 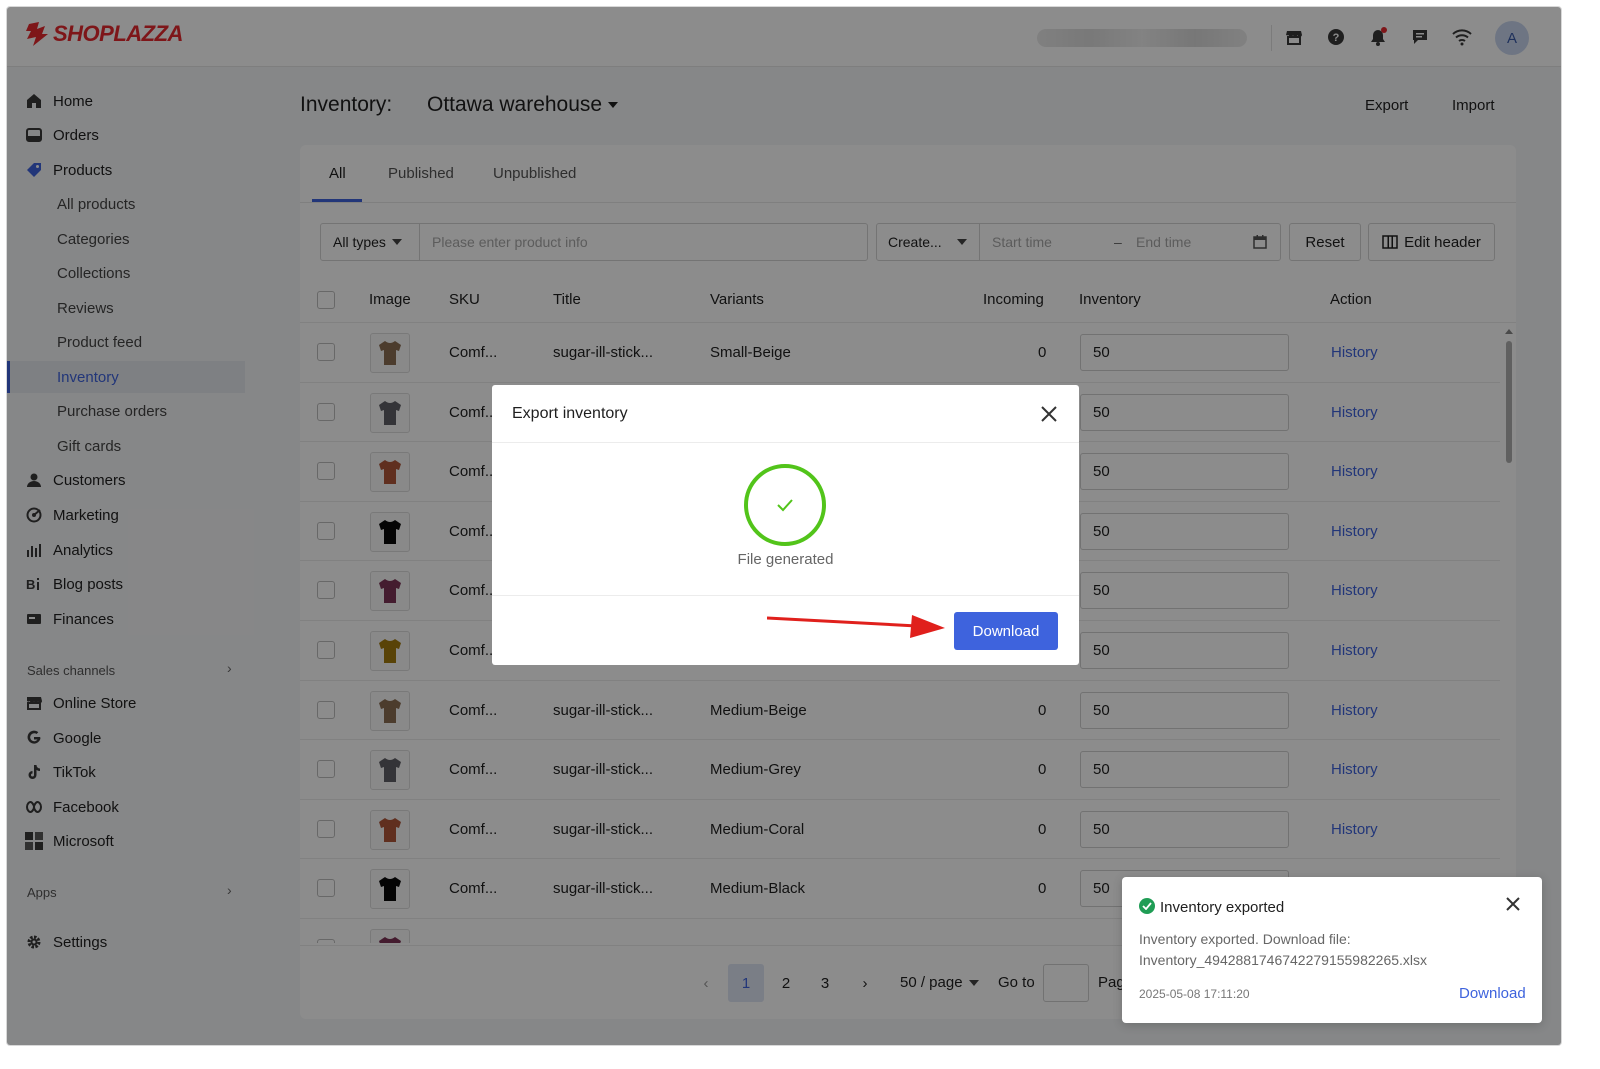 What do you see at coordinates (1492, 993) in the screenshot?
I see `toast-download-link: Download` at bounding box center [1492, 993].